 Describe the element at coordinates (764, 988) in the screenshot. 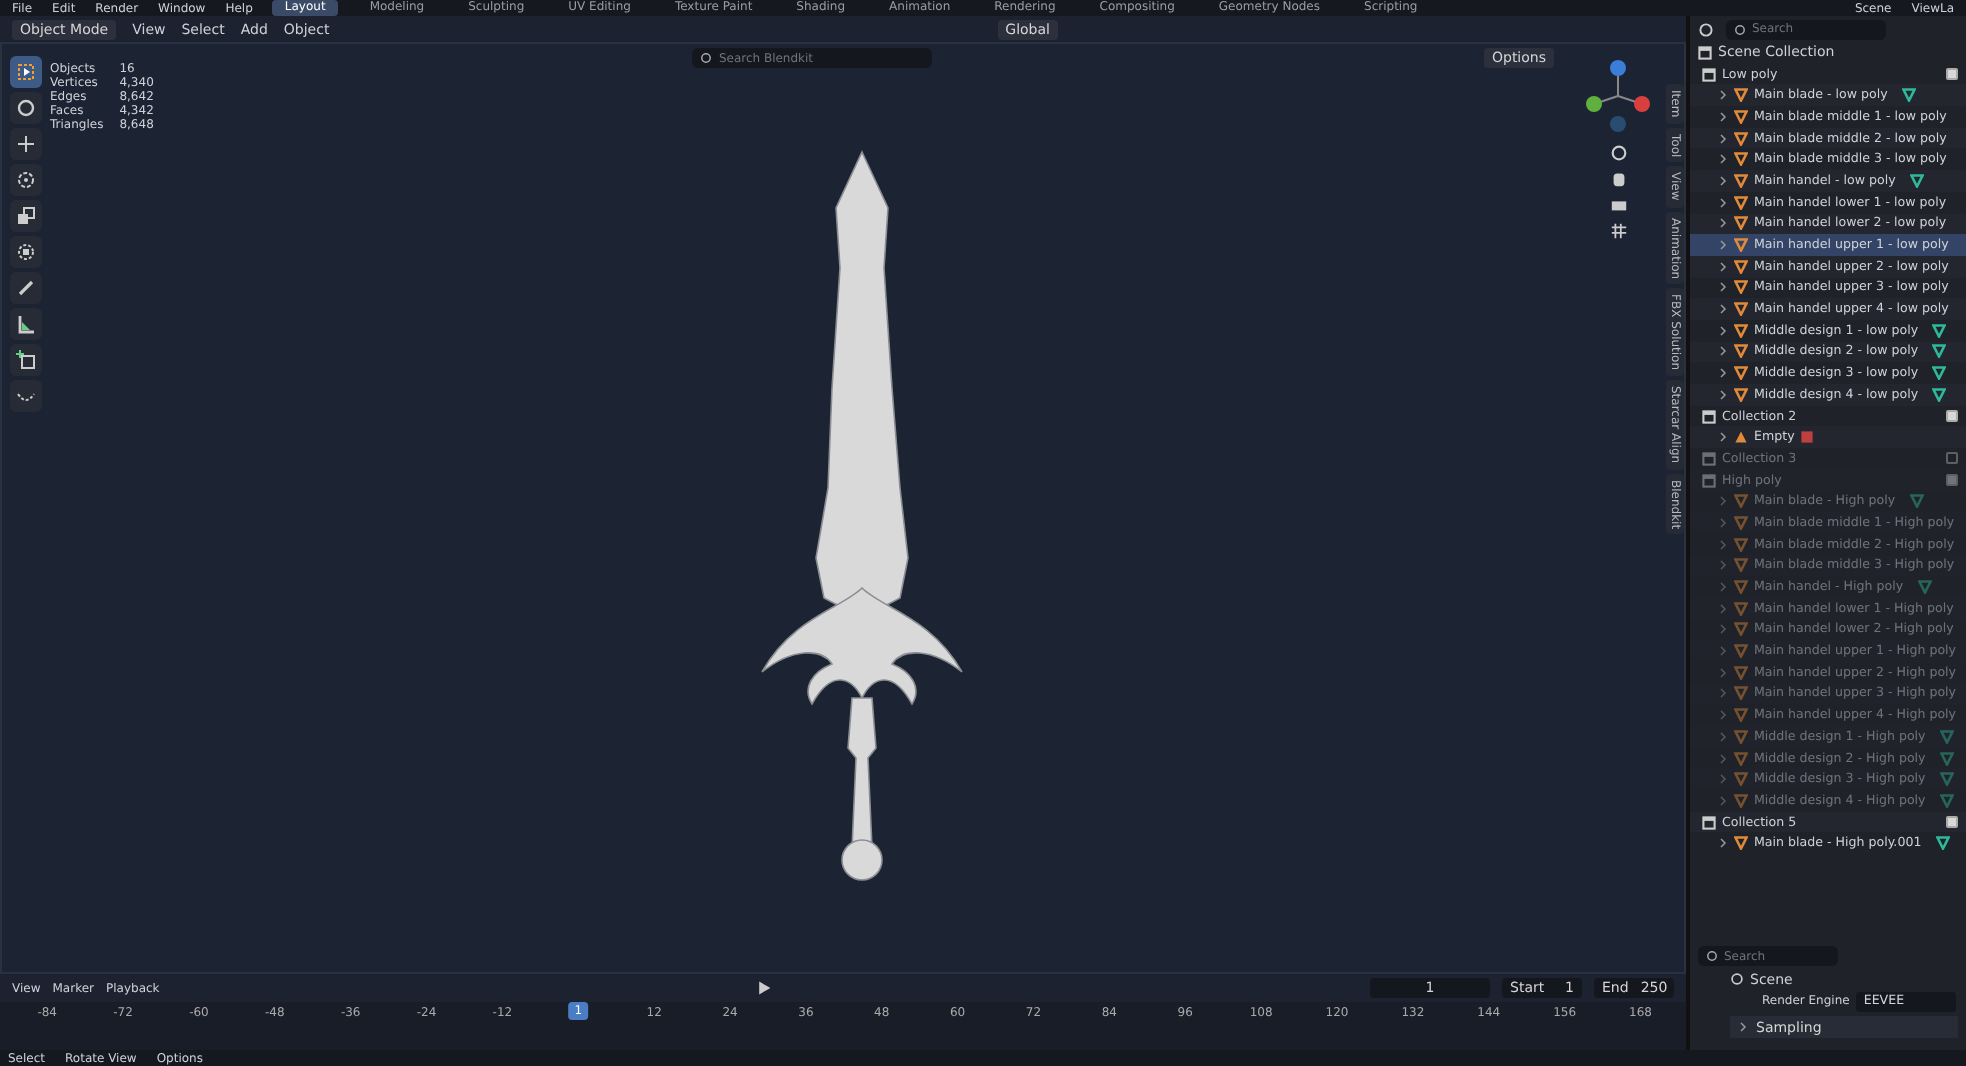

I see `play-icon` at that location.